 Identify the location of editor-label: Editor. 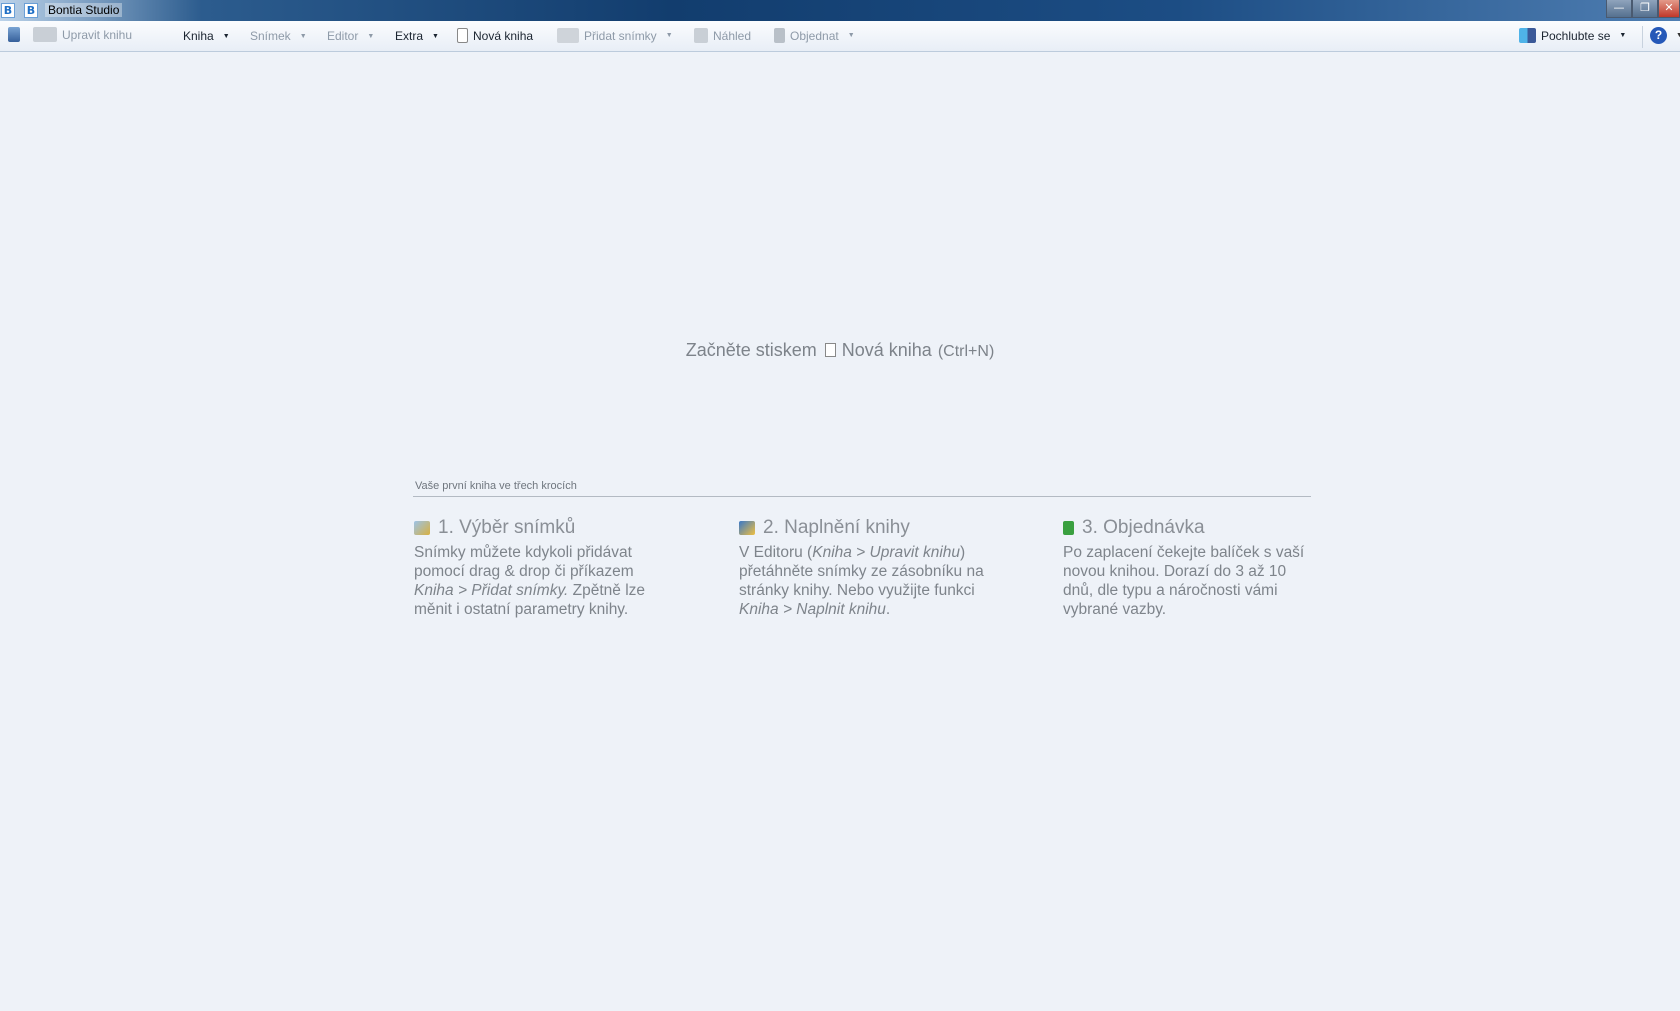
(343, 36).